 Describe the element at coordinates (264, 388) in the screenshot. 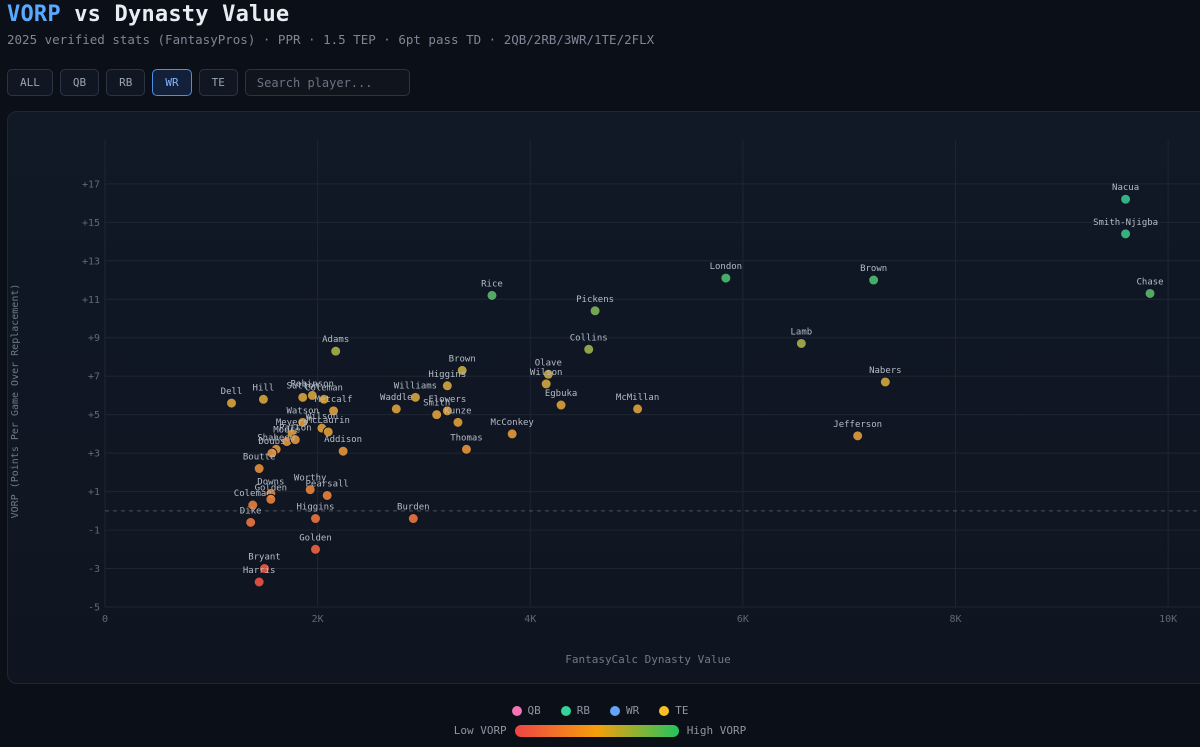

I see `point-label: Hill` at that location.